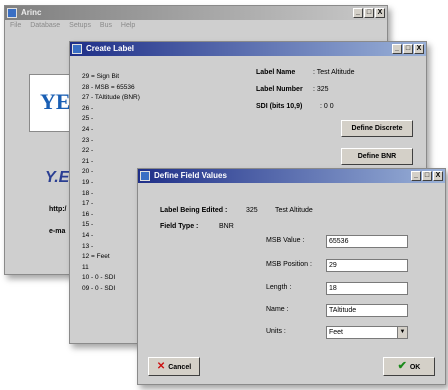  I want to click on msb-value-label: MSB Value :, so click(285, 240).